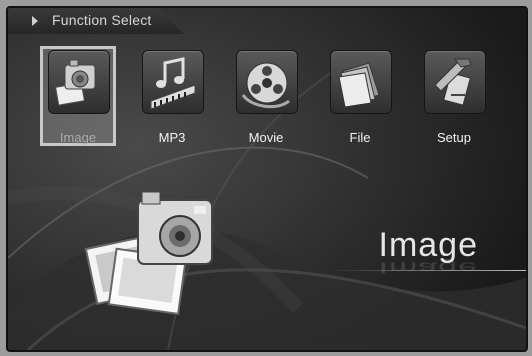 The width and height of the screenshot is (532, 356). I want to click on music-note-icon, so click(173, 83).